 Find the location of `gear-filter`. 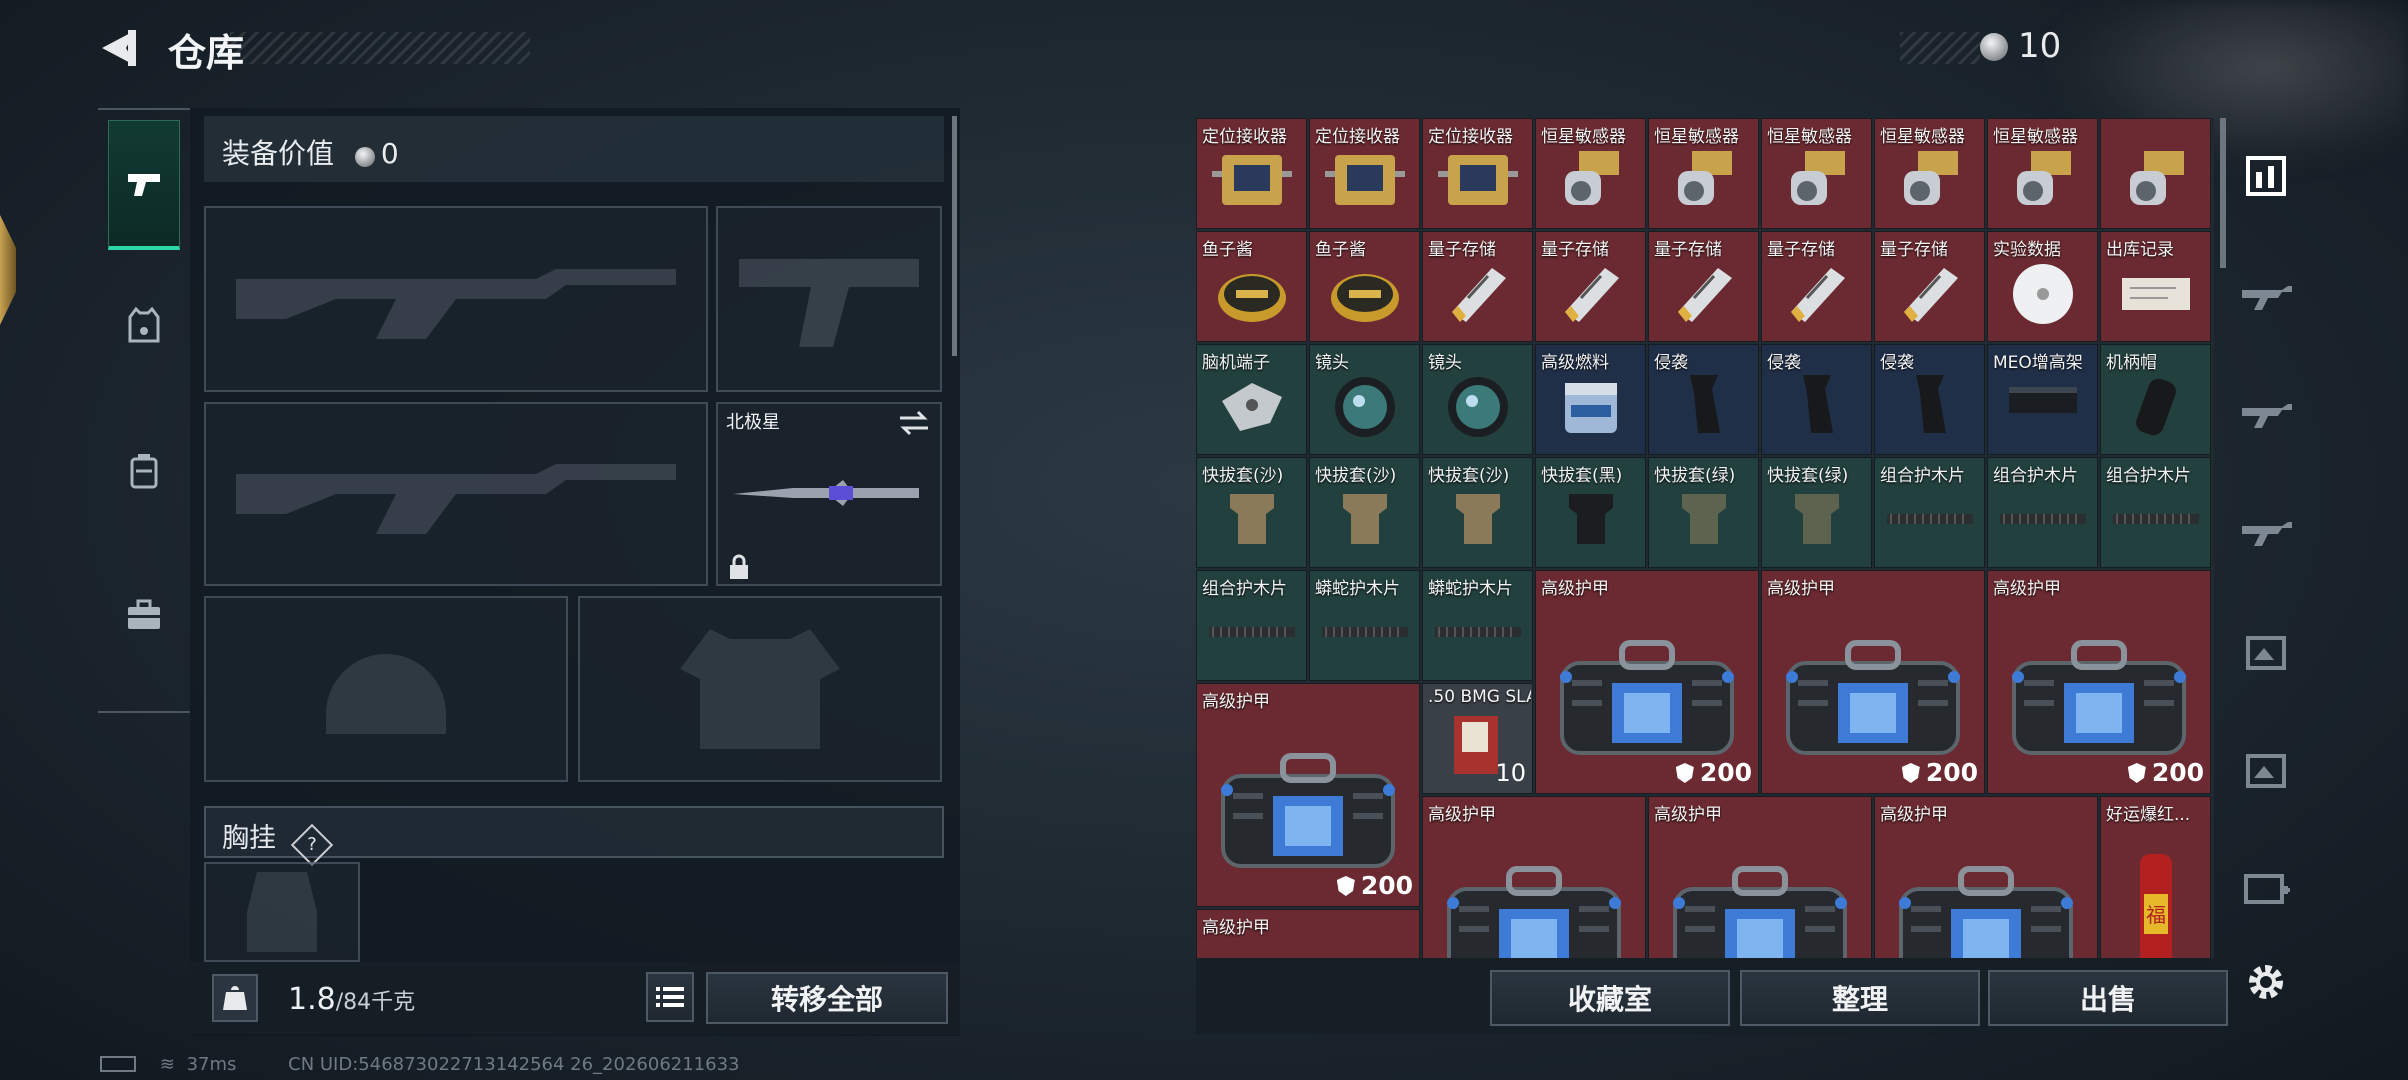

gear-filter is located at coordinates (2266, 770).